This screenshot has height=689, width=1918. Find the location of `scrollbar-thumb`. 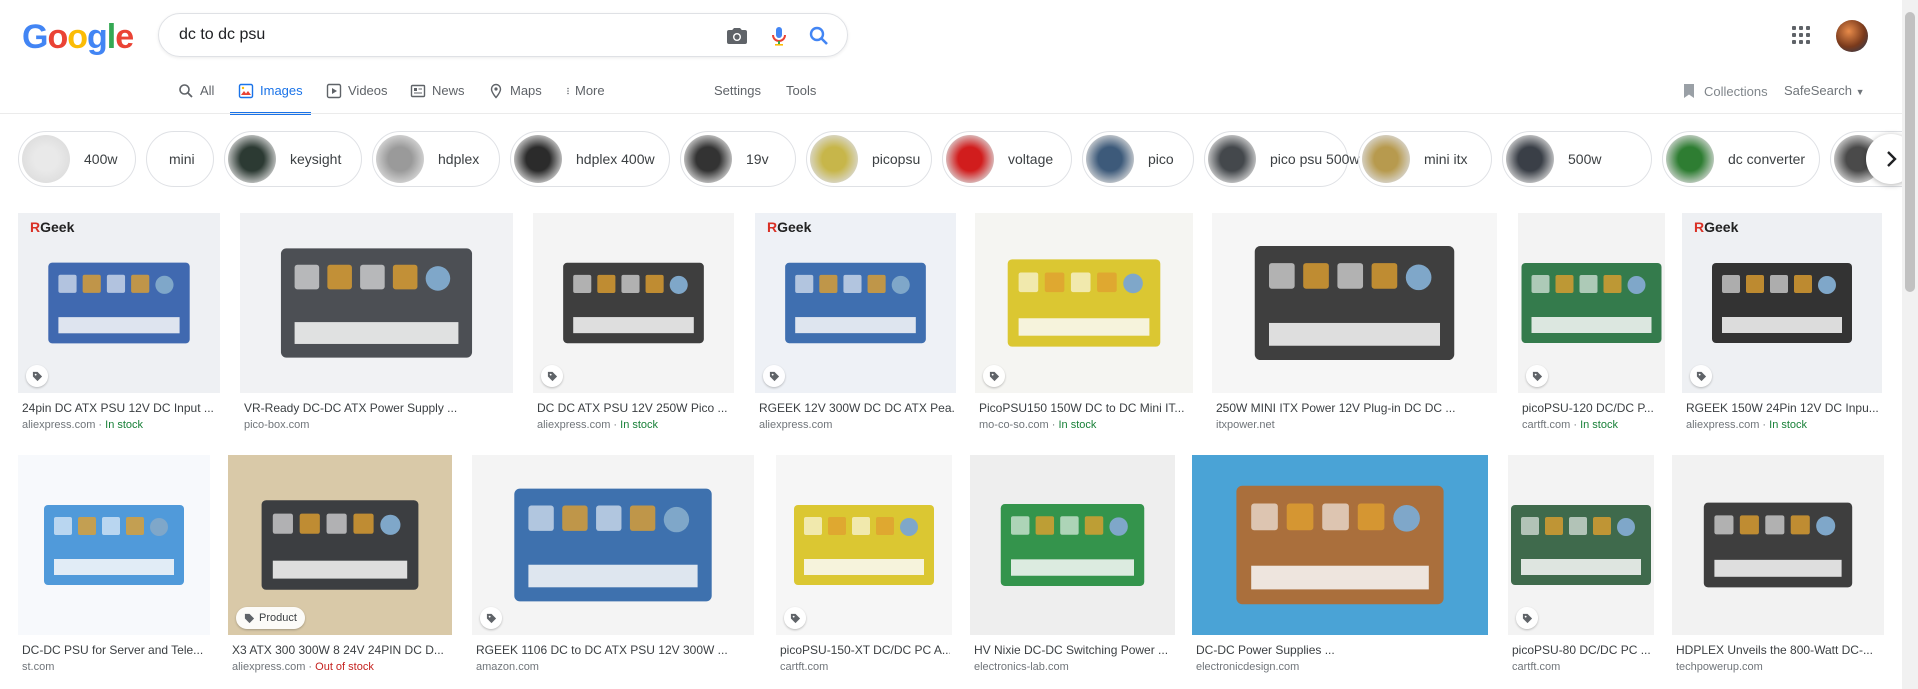

scrollbar-thumb is located at coordinates (1910, 152).